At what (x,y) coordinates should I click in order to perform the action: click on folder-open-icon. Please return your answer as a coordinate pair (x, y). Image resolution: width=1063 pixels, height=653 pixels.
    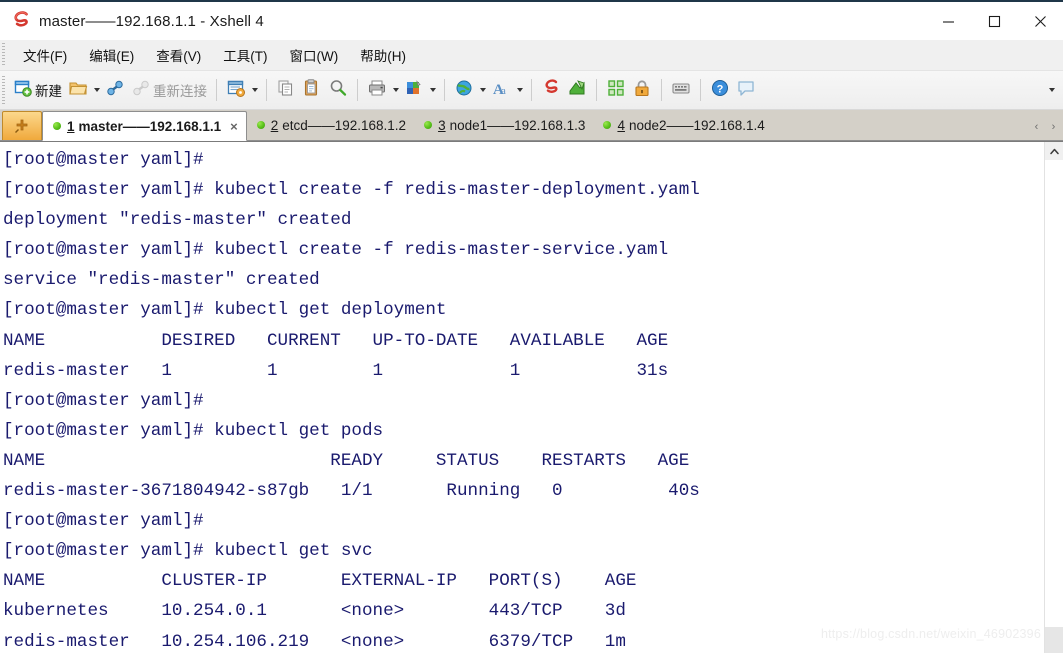
    Looking at the image, I should click on (78, 90).